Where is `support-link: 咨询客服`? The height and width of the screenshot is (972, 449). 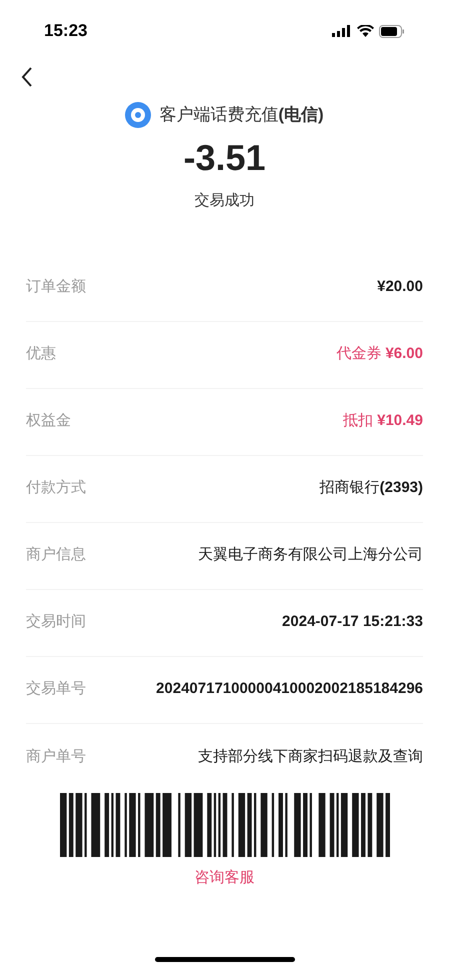 support-link: 咨询客服 is located at coordinates (224, 877).